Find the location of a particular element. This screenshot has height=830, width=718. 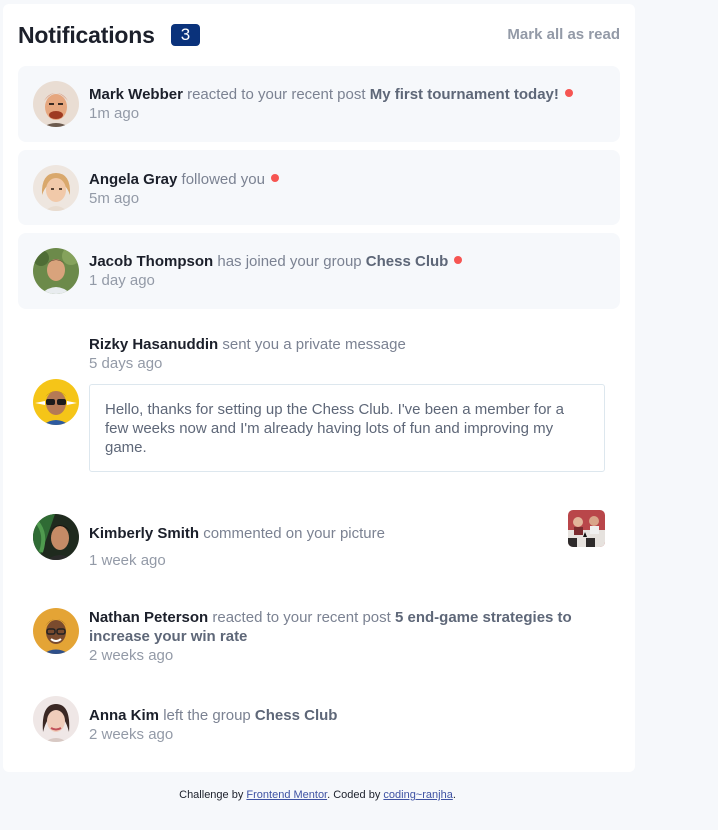

avatar-mark-webber-icon is located at coordinates (56, 104).